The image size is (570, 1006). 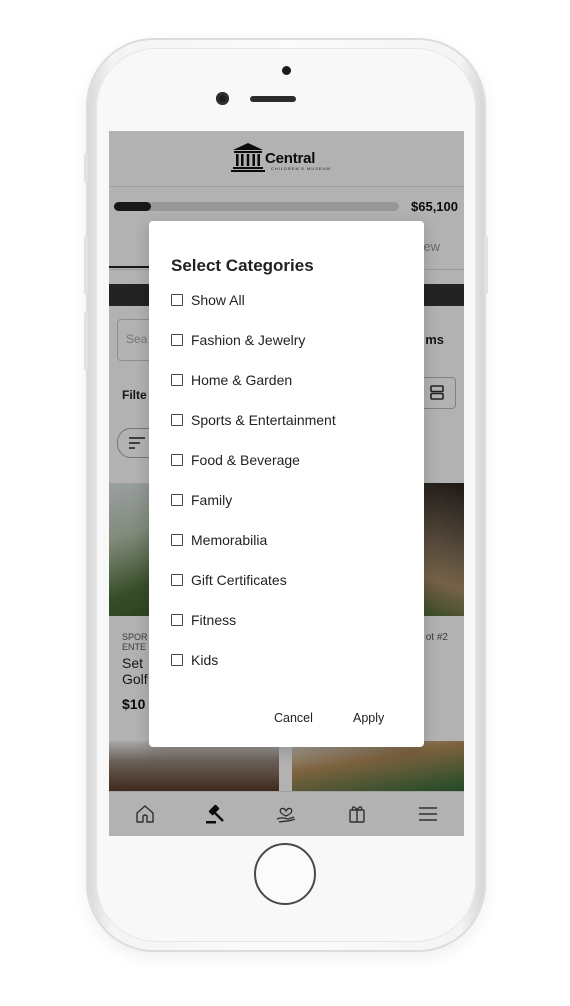 What do you see at coordinates (218, 300) in the screenshot?
I see `option-label: Show All` at bounding box center [218, 300].